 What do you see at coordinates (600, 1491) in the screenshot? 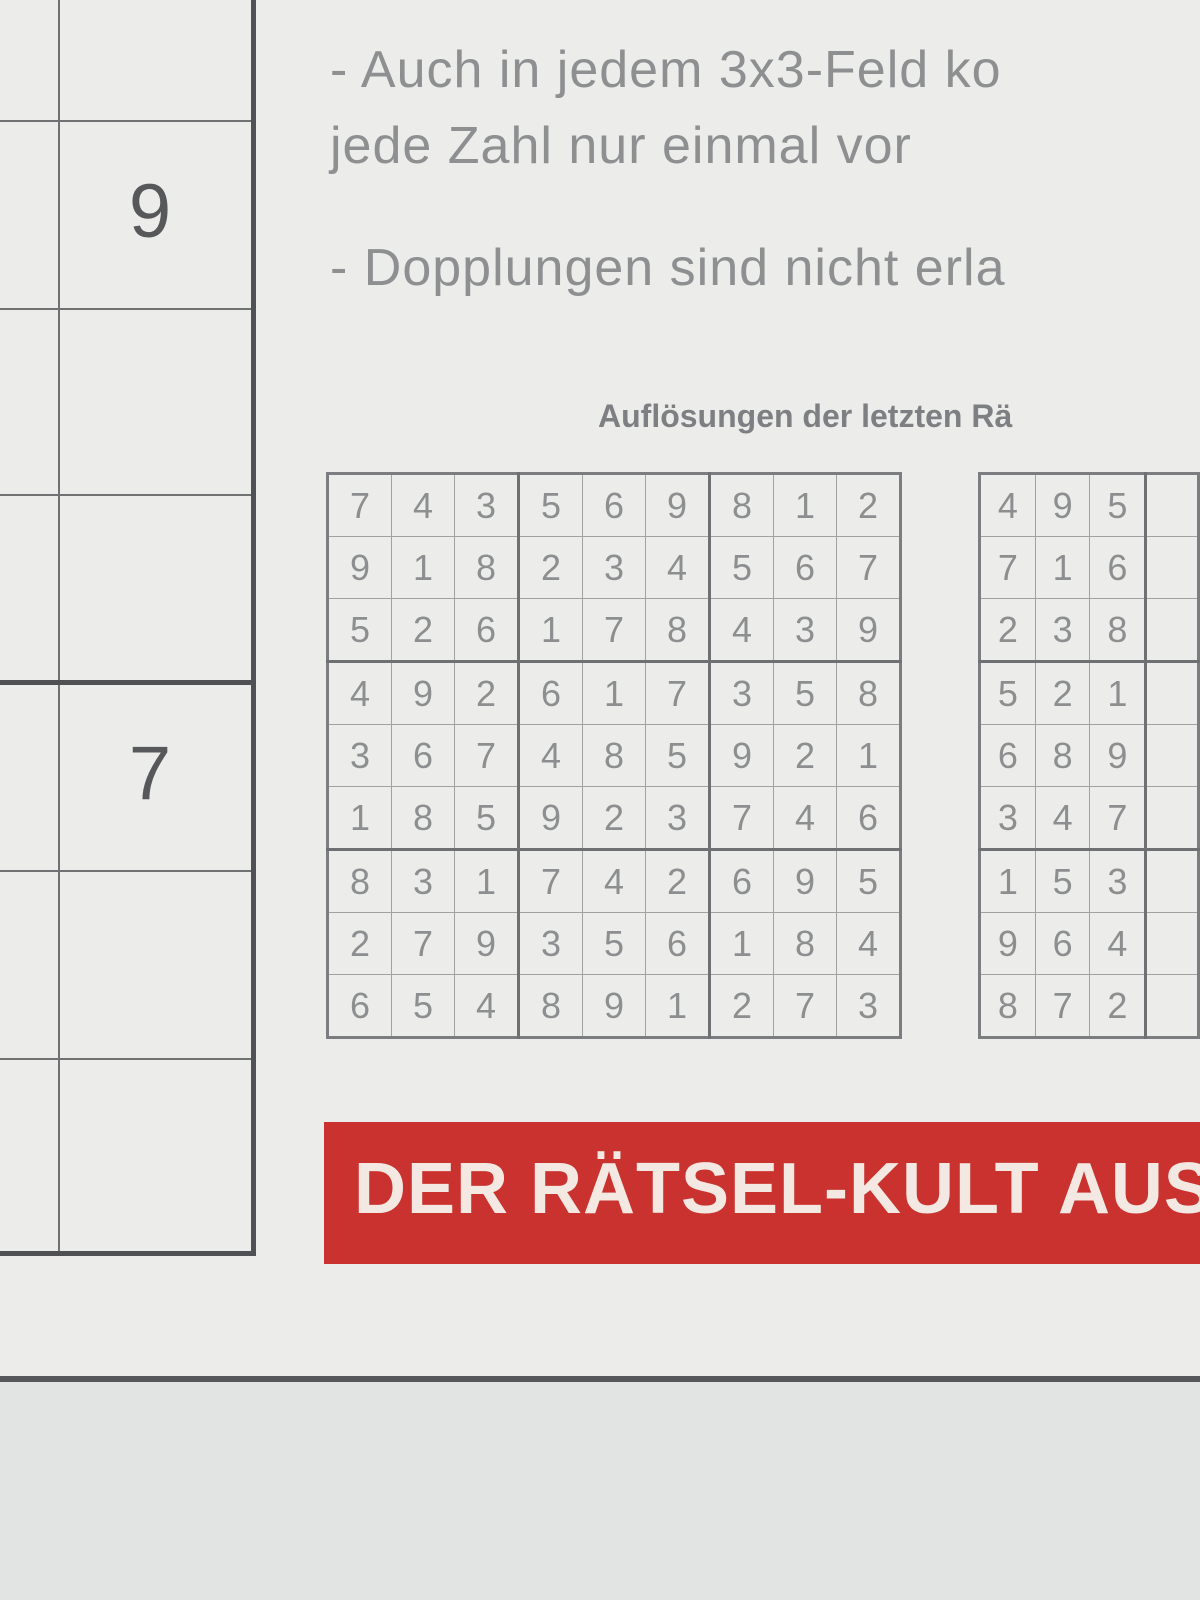
I see `lower-page` at bounding box center [600, 1491].